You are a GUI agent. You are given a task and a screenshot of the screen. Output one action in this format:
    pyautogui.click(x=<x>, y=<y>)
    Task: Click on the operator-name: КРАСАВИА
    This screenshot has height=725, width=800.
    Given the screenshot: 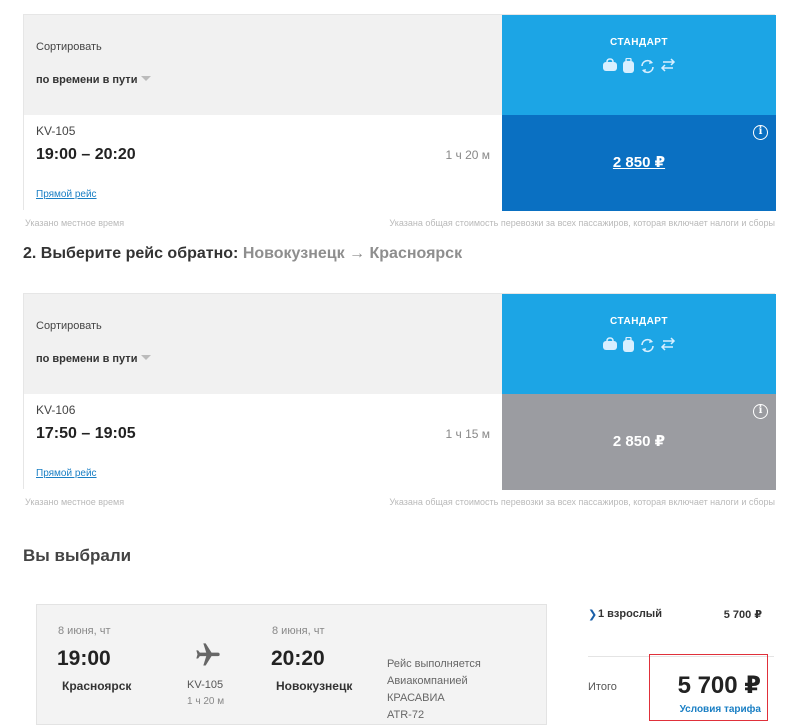 What is the action you would take?
    pyautogui.click(x=416, y=698)
    